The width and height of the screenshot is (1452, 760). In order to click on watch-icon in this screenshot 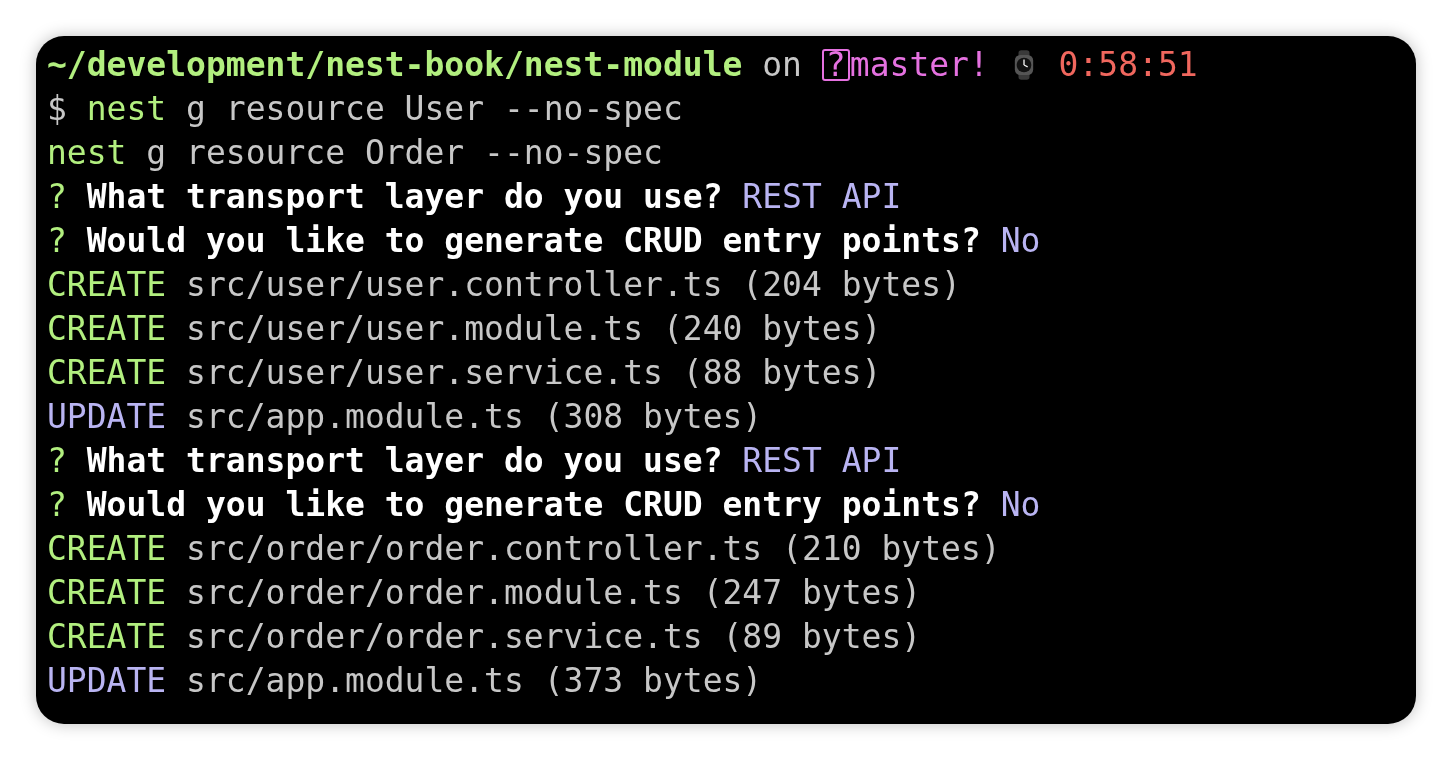, I will do `click(1023, 65)`.